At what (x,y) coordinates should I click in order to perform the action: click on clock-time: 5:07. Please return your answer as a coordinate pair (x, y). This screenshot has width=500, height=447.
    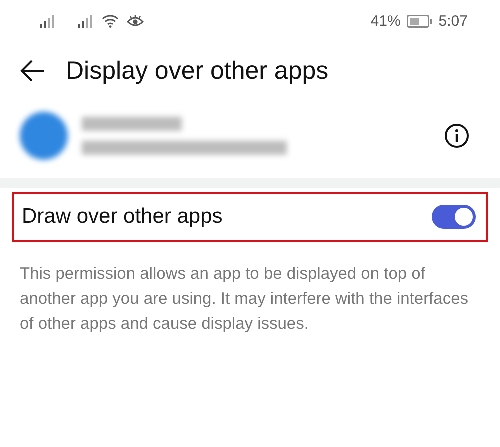
    Looking at the image, I should click on (453, 21).